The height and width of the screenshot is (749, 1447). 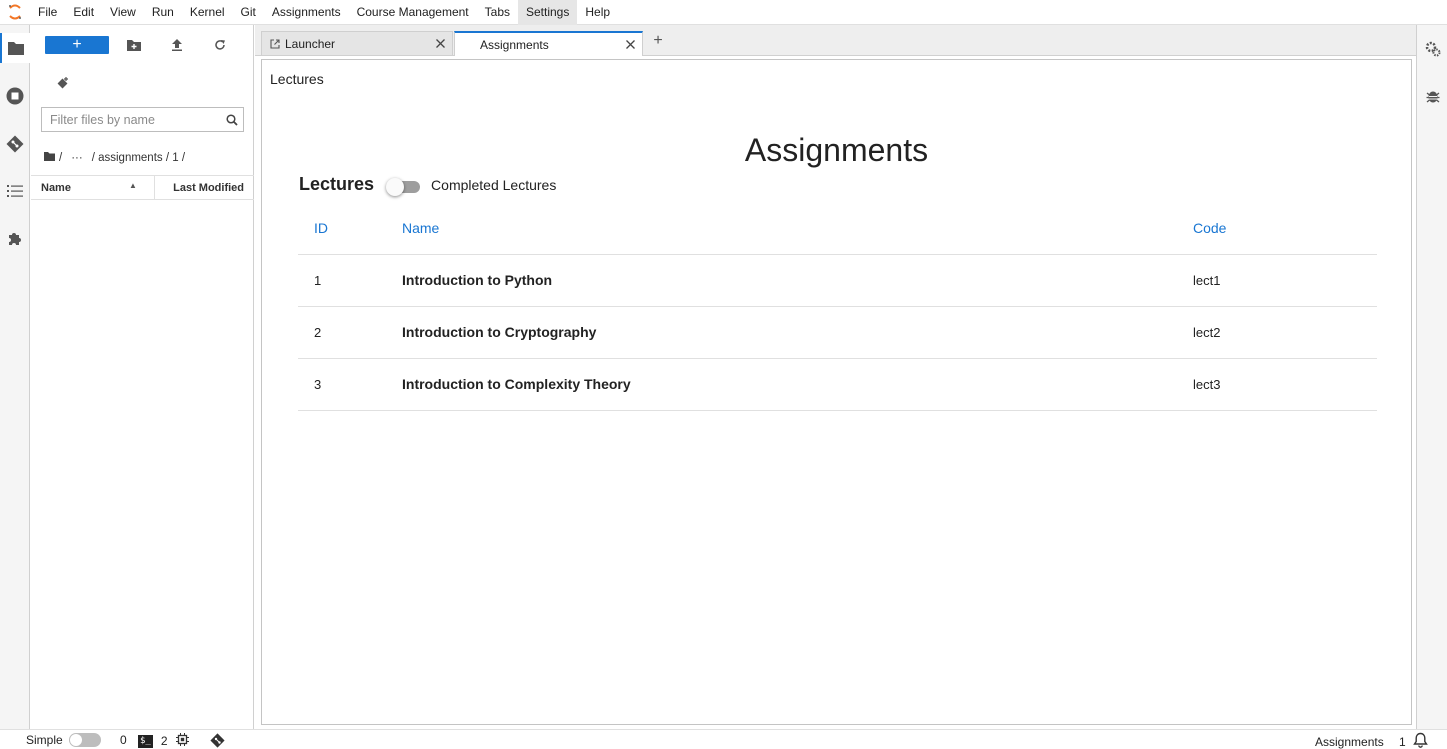 I want to click on breadcrumb-path: / assignments / 1 /, so click(x=138, y=158).